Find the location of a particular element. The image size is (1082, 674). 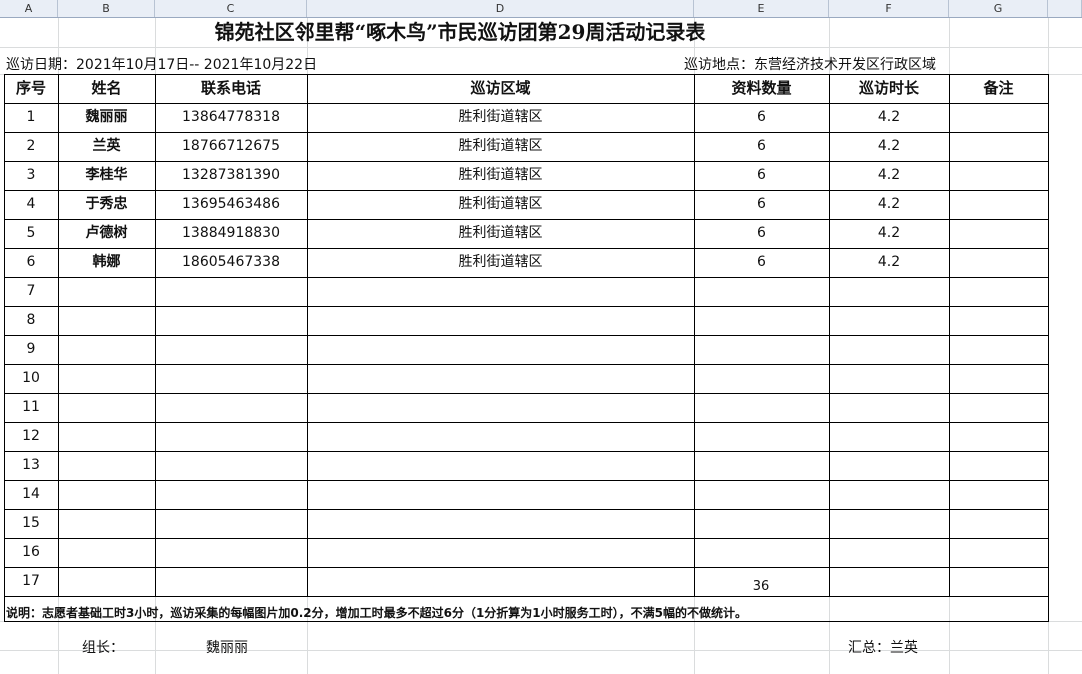

column-header: E is located at coordinates (761, 8).